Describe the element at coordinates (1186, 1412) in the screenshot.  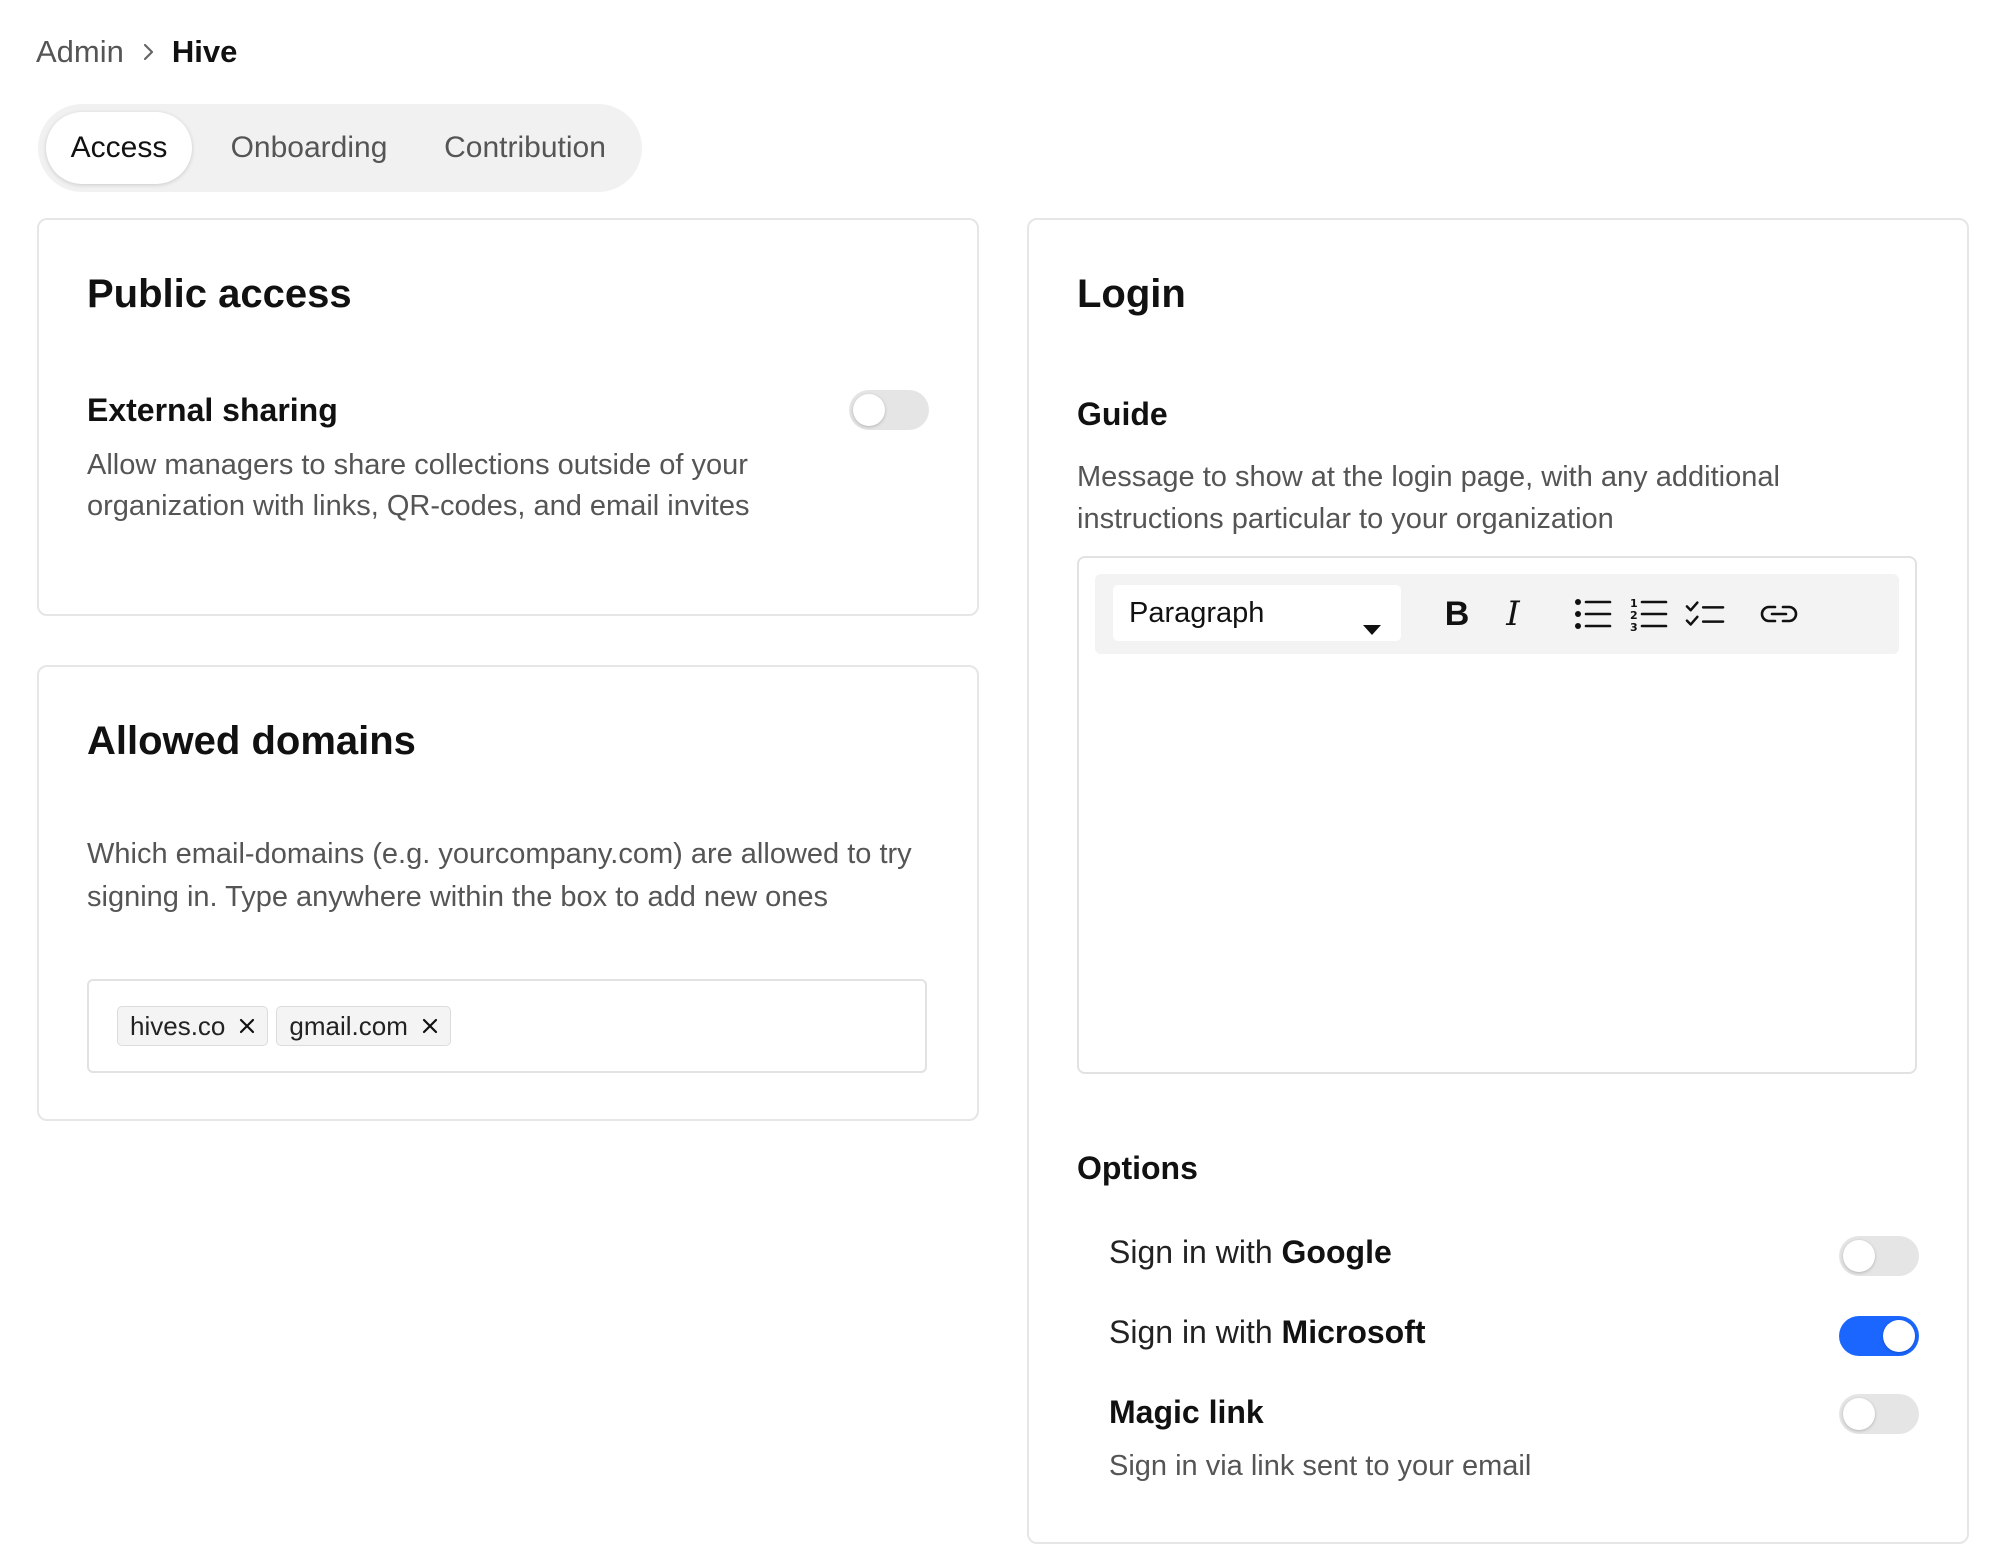
I see `magic-link-title: Magic link` at that location.